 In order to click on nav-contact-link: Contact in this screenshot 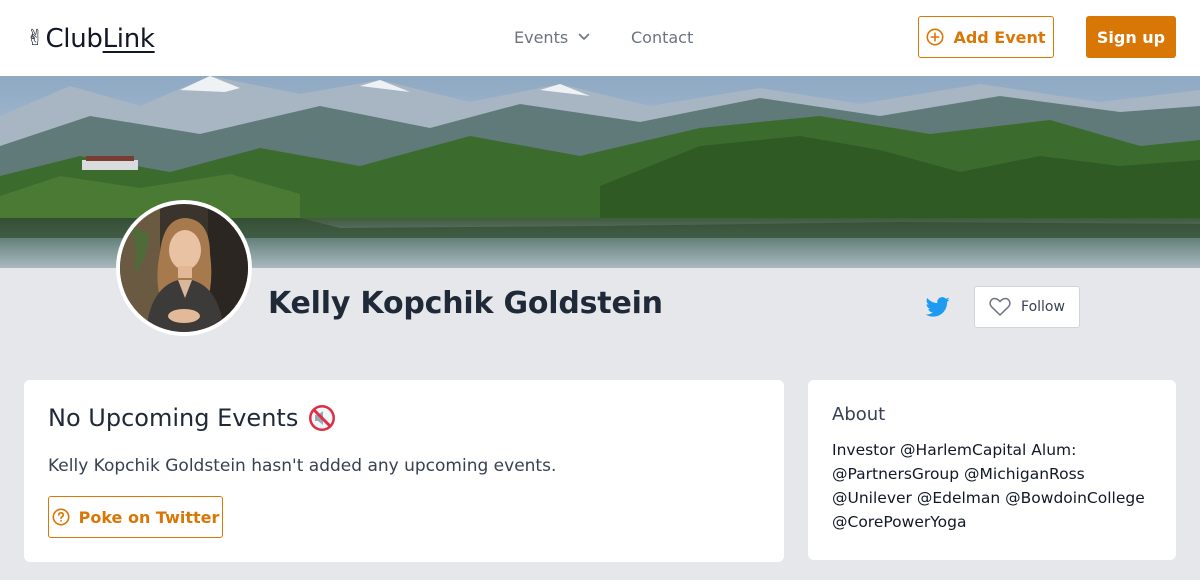, I will do `click(662, 37)`.